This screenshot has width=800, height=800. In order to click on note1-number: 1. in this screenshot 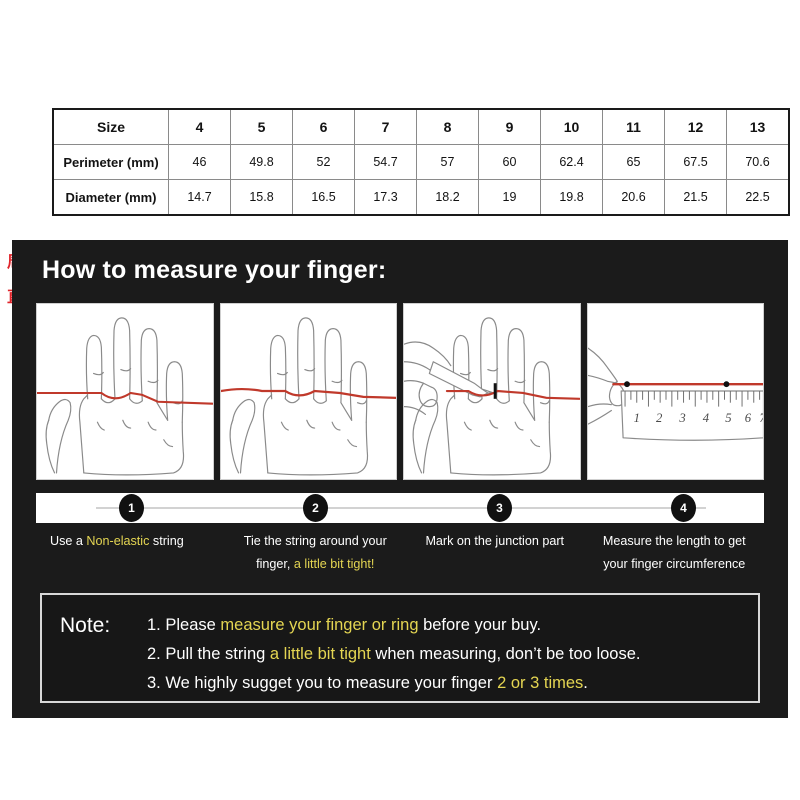, I will do `click(156, 625)`.